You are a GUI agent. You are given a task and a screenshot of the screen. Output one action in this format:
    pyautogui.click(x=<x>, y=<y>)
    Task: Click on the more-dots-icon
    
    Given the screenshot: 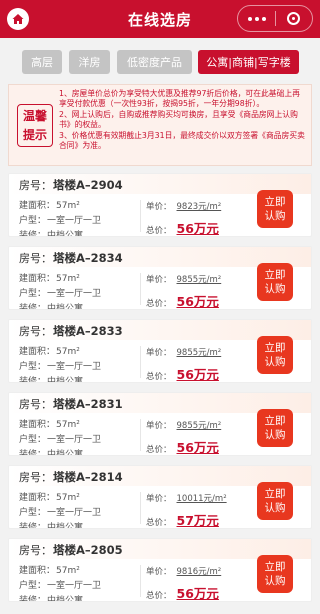 What is the action you would take?
    pyautogui.click(x=256, y=18)
    